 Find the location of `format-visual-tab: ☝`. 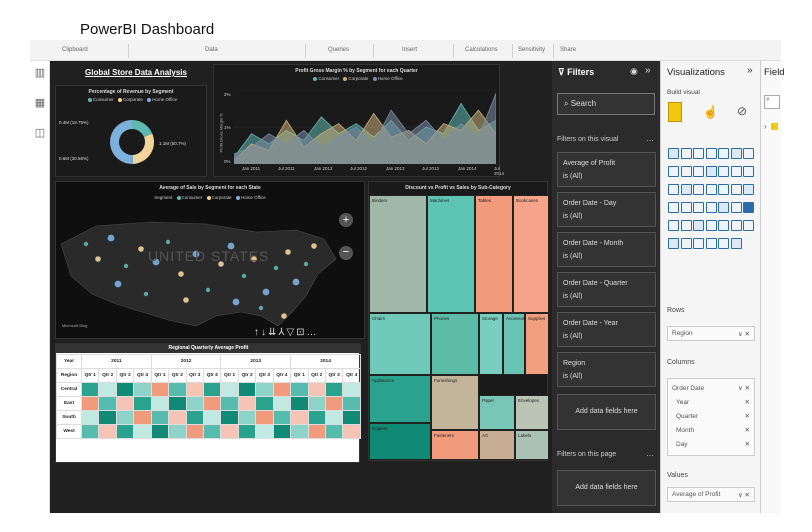

format-visual-tab: ☝ is located at coordinates (710, 112).